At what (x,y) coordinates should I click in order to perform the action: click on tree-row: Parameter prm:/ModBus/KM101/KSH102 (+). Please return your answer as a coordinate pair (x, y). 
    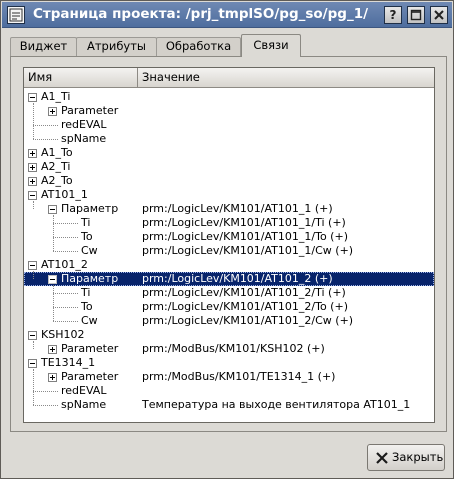
    Looking at the image, I should click on (229, 349).